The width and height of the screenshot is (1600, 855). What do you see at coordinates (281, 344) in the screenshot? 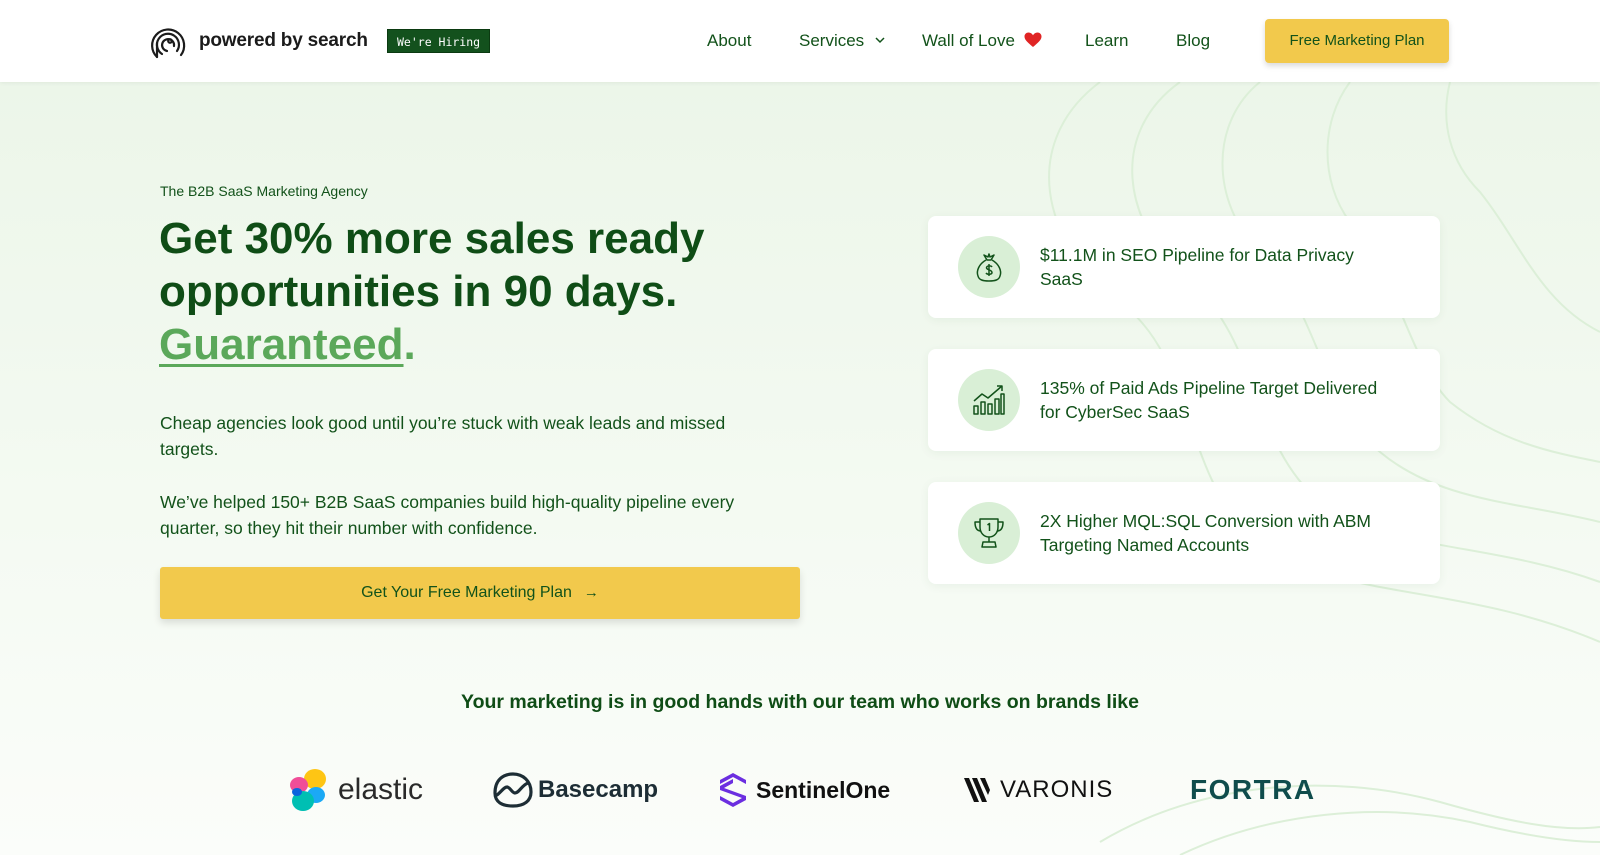
I see `headline-highlight: Guaranteed` at bounding box center [281, 344].